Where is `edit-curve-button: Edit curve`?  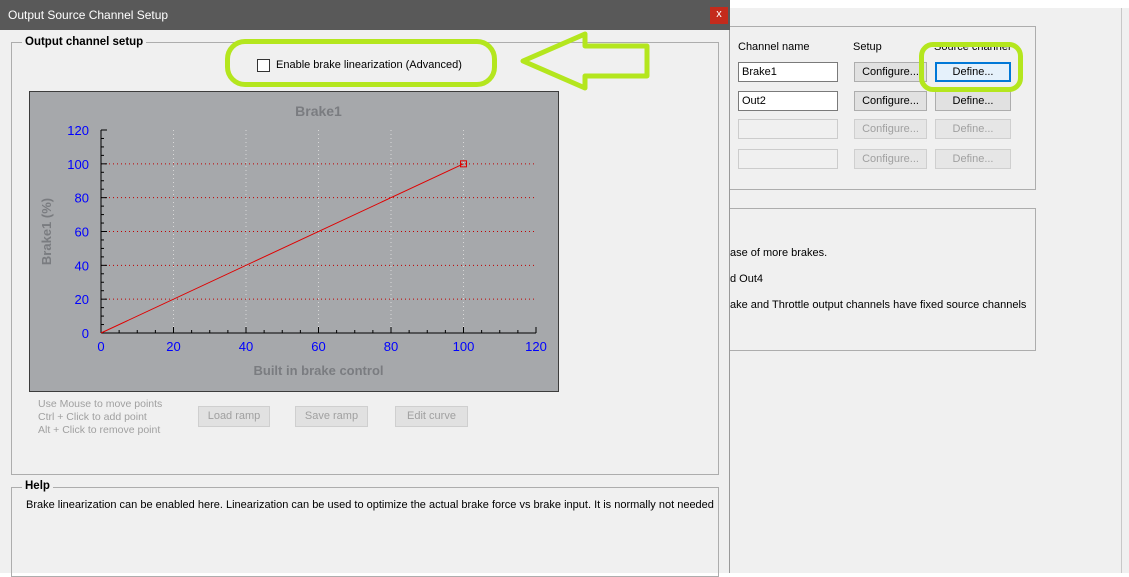 edit-curve-button: Edit curve is located at coordinates (431, 416).